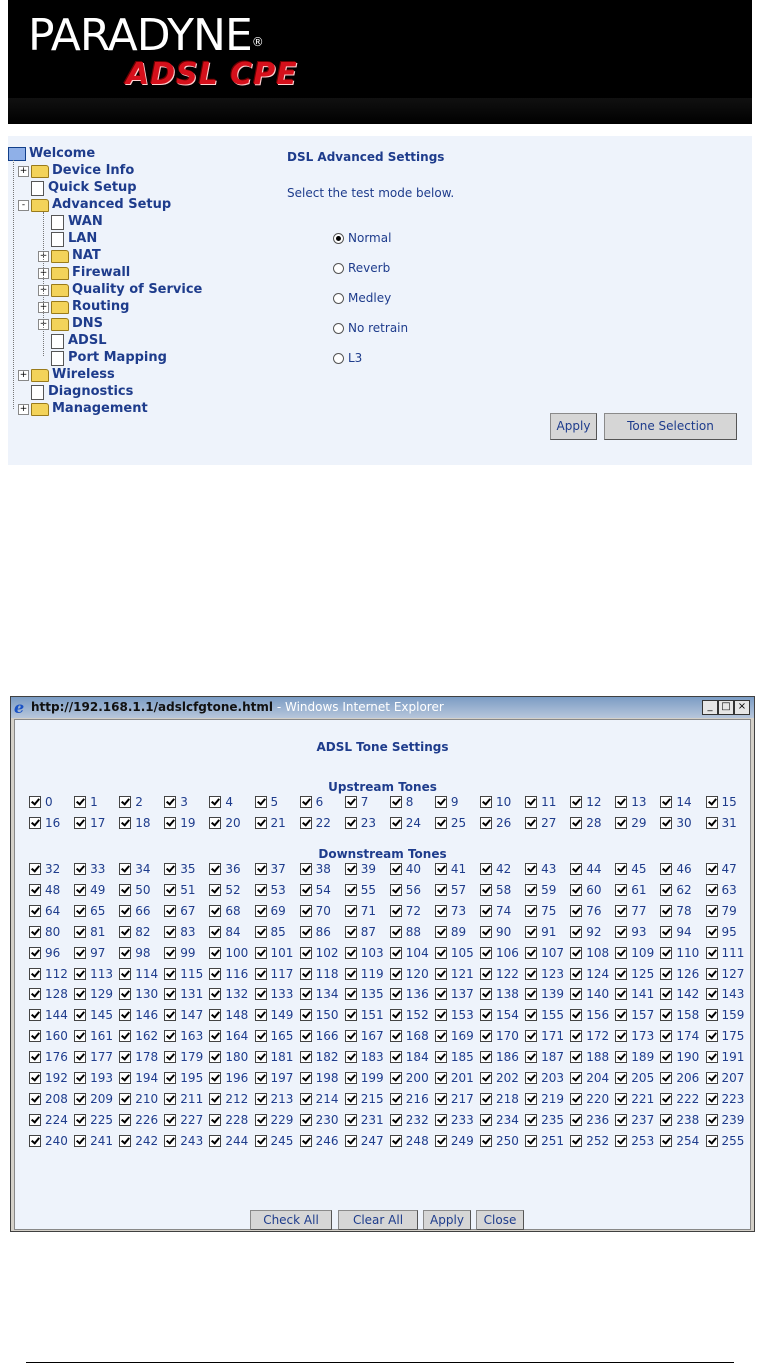 This screenshot has height=1372, width=762. Describe the element at coordinates (676, 932) in the screenshot. I see `tone-checkbox: 94` at that location.